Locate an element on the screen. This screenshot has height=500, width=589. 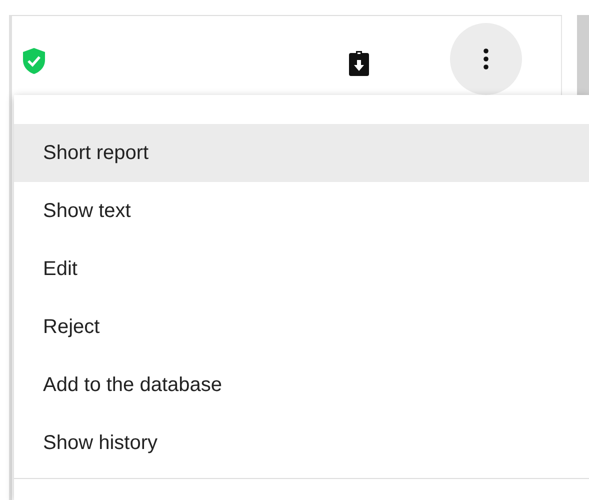
clipboard-download-icon is located at coordinates (359, 63).